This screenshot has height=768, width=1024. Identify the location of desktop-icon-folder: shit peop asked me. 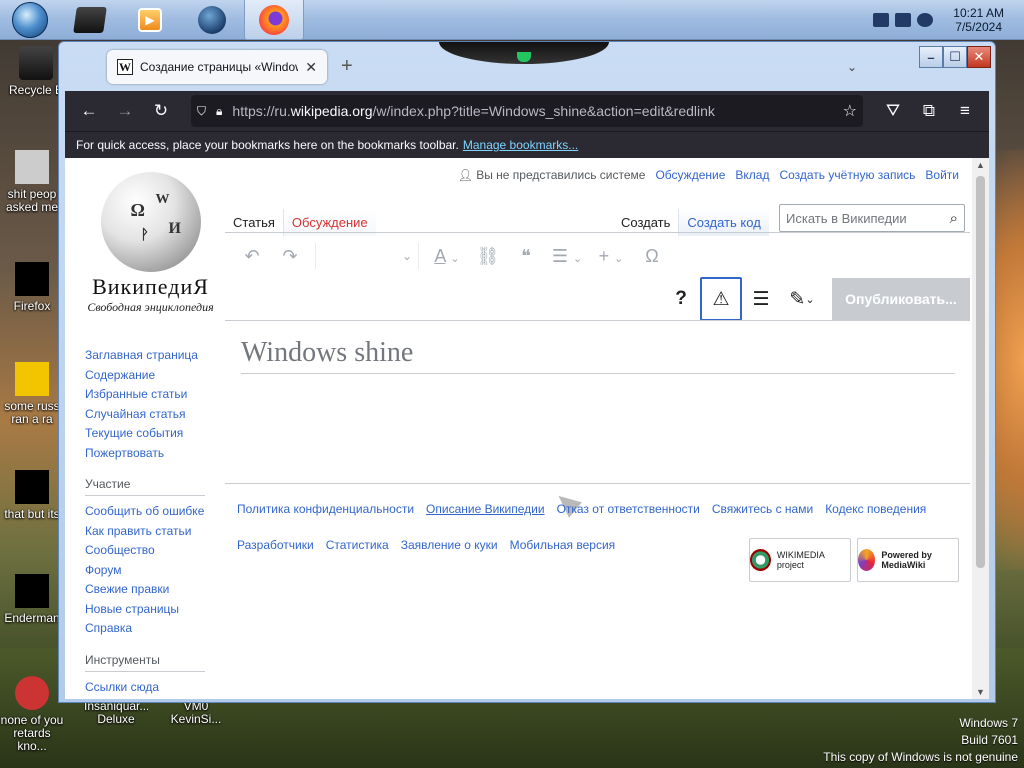
(32, 182).